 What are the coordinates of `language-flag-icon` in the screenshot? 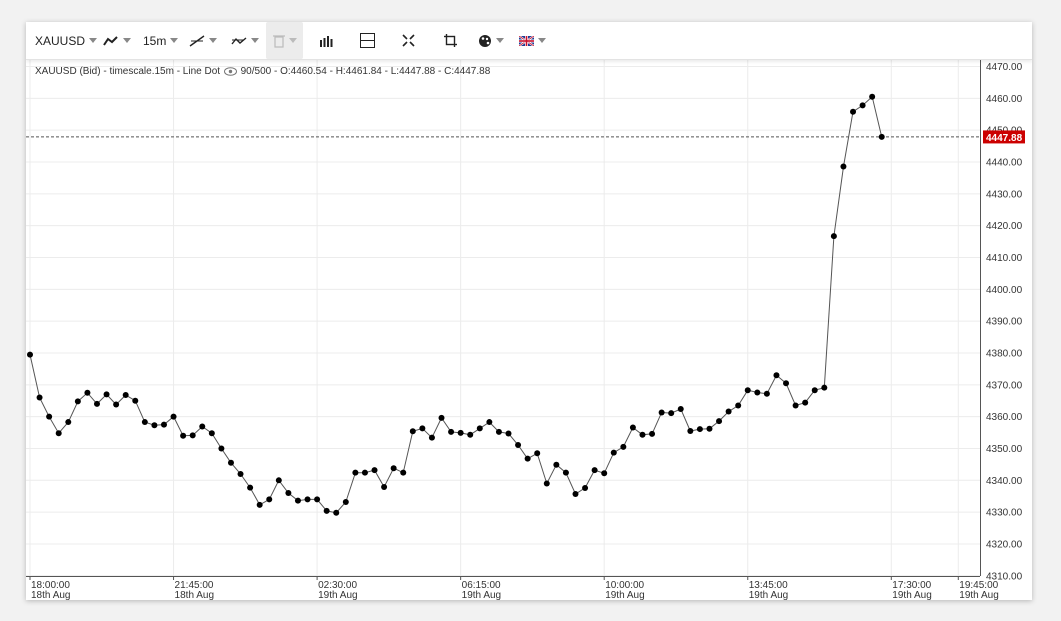 It's located at (526, 40).